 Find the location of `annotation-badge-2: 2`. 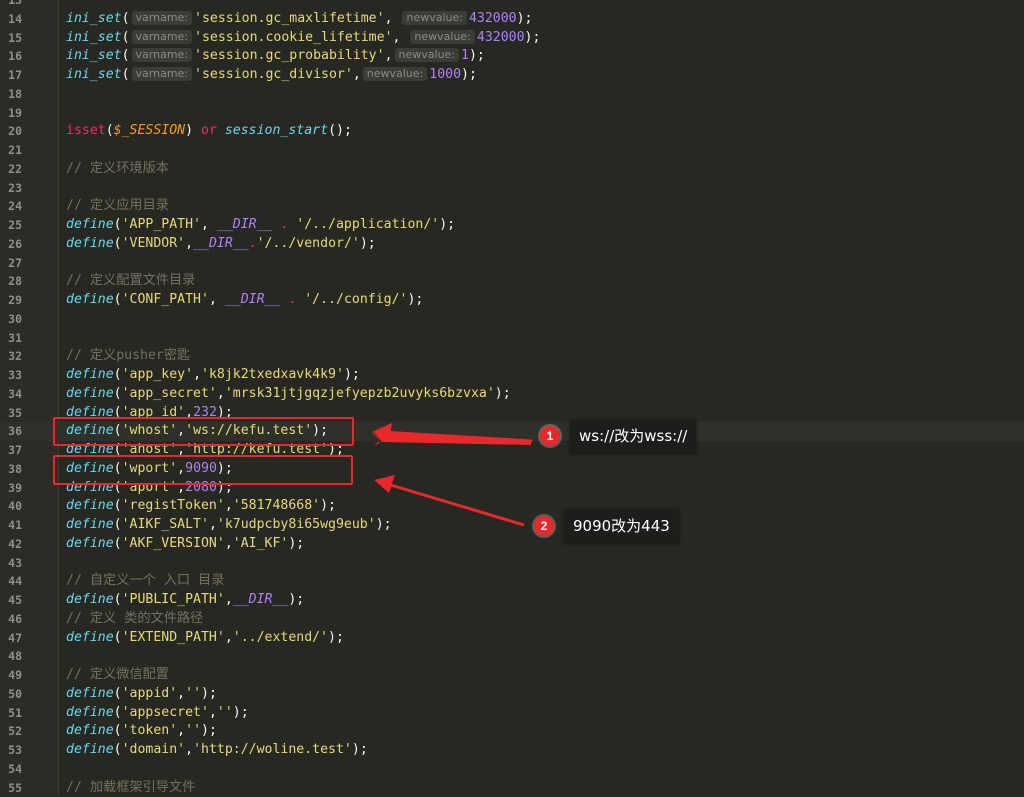

annotation-badge-2: 2 is located at coordinates (544, 526).